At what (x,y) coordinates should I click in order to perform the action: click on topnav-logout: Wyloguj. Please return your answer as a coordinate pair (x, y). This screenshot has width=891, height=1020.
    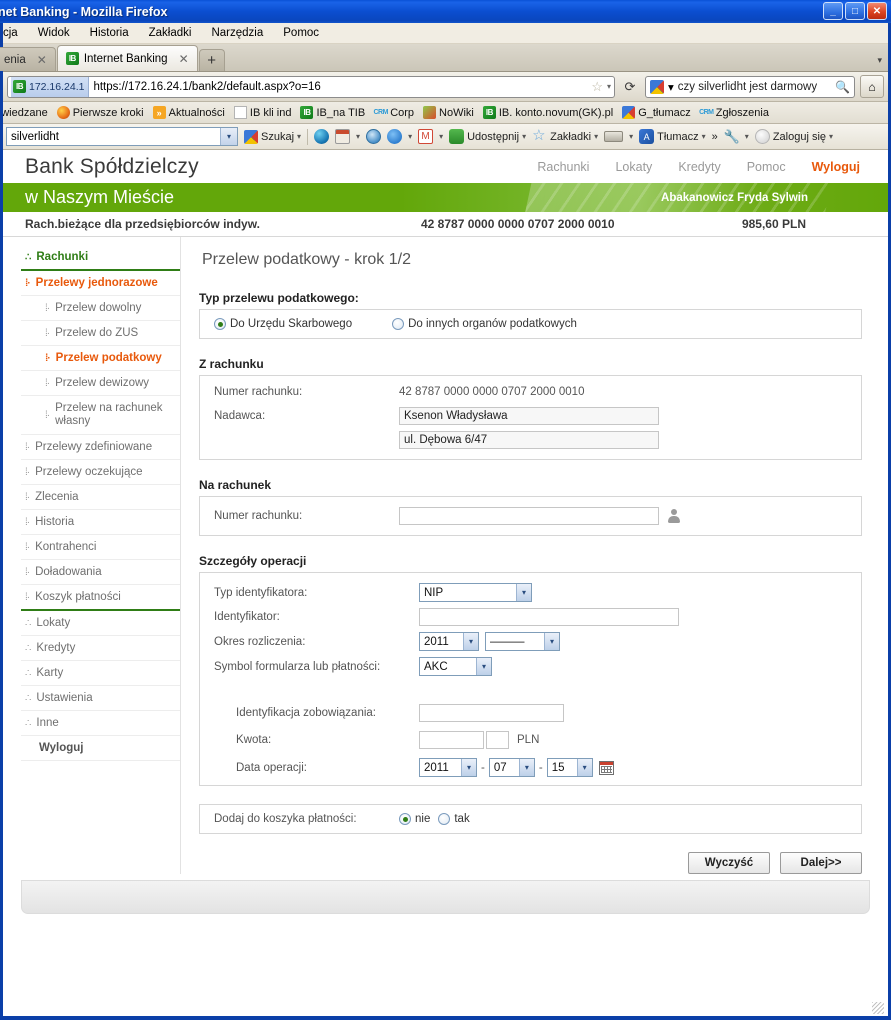
    Looking at the image, I should click on (836, 167).